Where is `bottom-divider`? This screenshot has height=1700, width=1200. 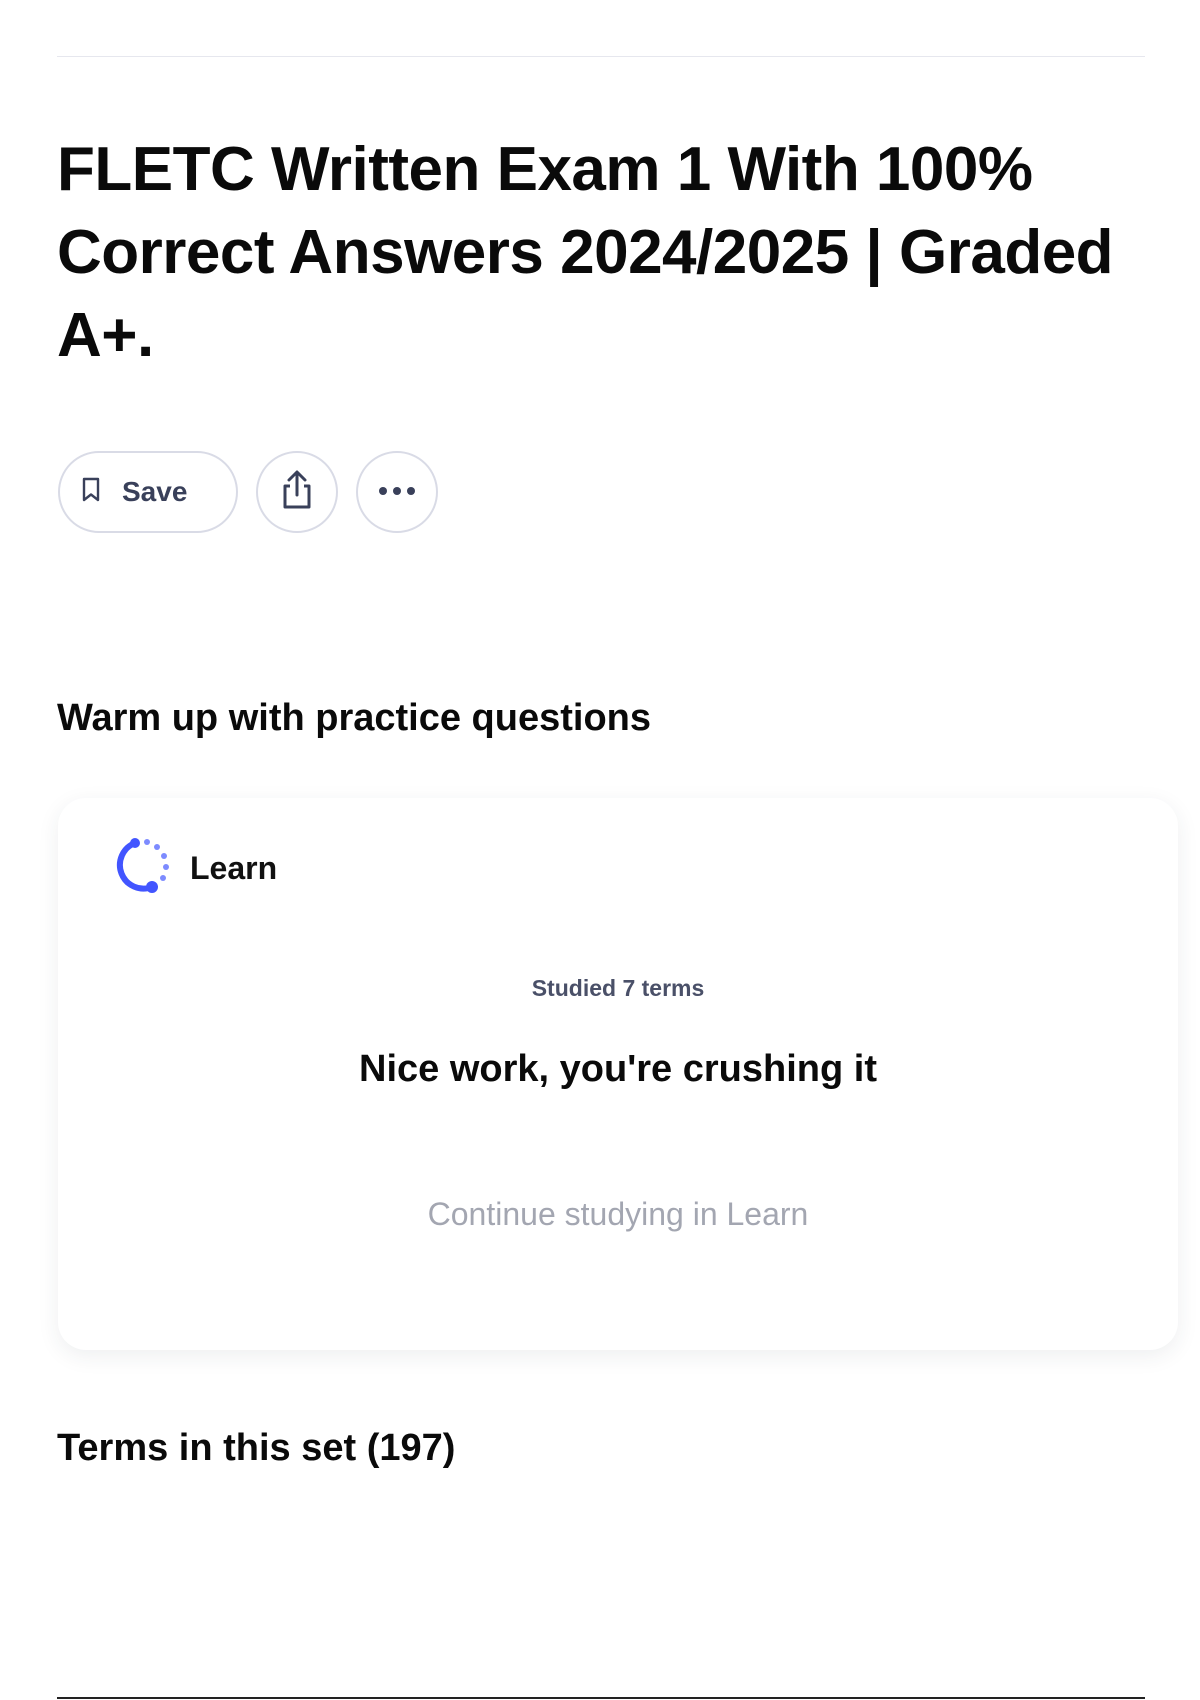 bottom-divider is located at coordinates (601, 1698).